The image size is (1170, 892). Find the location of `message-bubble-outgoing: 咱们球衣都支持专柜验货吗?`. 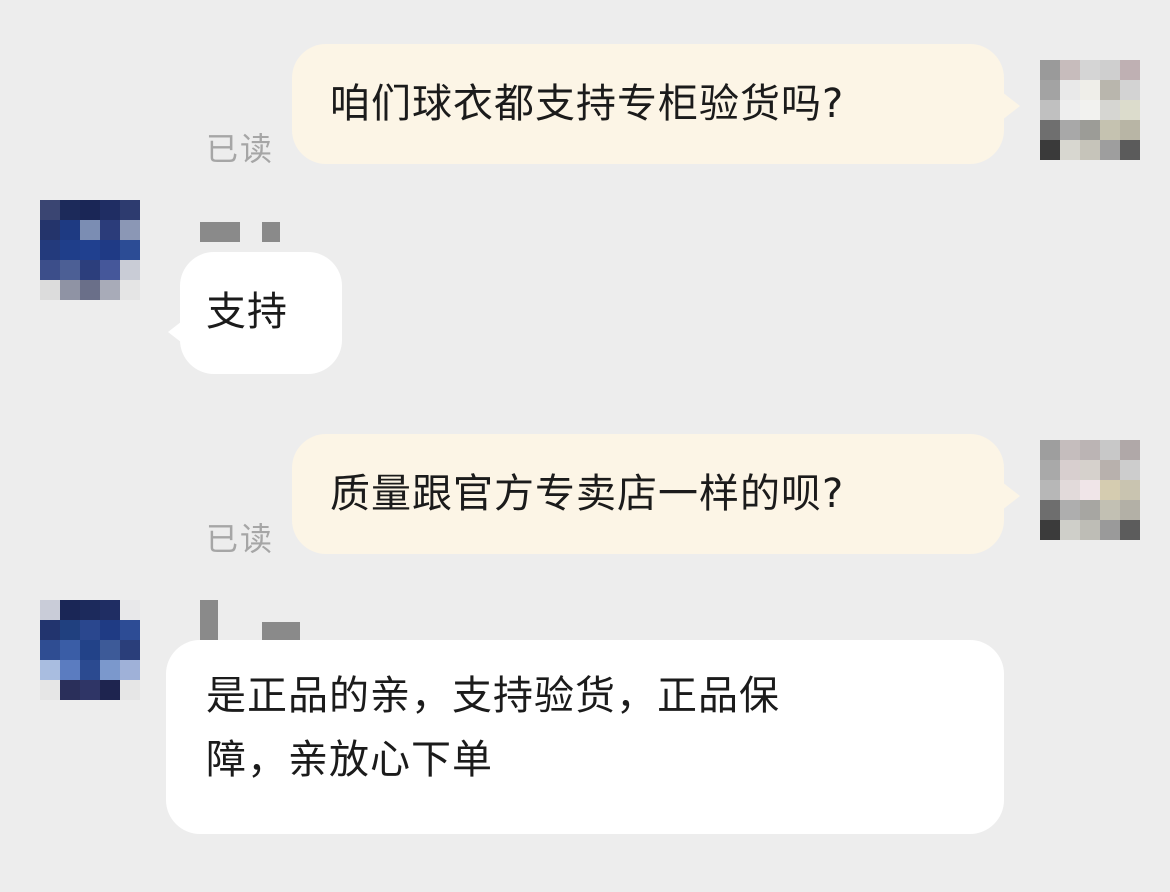

message-bubble-outgoing: 咱们球衣都支持专柜验货吗? is located at coordinates (648, 104).